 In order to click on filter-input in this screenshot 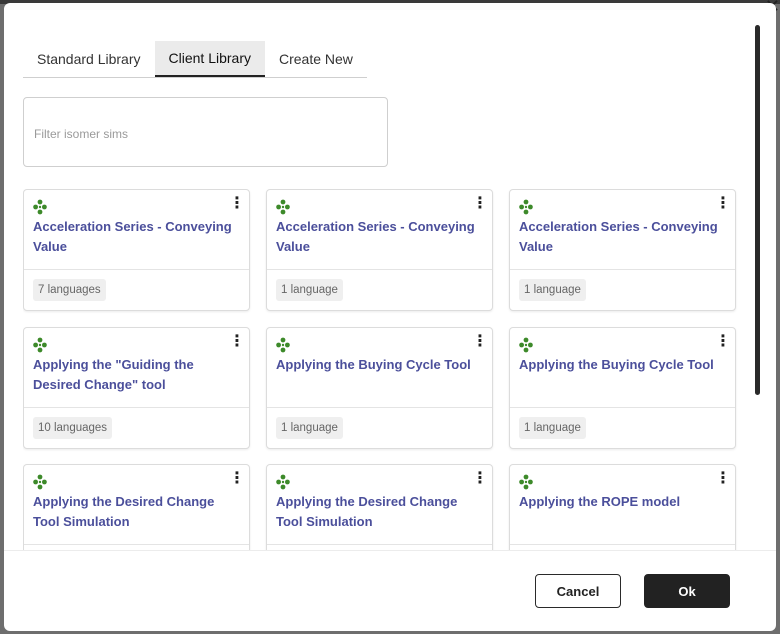, I will do `click(204, 134)`.